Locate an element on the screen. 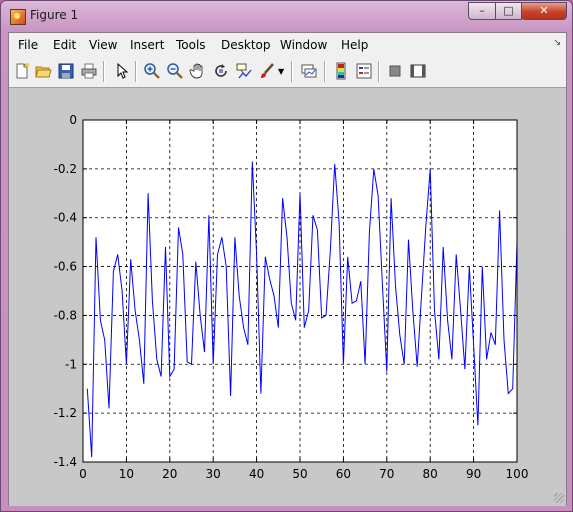 This screenshot has height=512, width=573. x-tick-label: 40 is located at coordinates (256, 474).